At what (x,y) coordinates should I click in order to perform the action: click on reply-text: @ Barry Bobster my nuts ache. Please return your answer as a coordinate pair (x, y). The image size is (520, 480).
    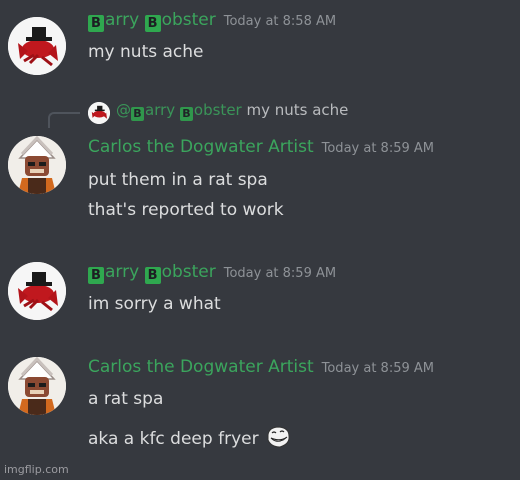
    Looking at the image, I should click on (232, 111).